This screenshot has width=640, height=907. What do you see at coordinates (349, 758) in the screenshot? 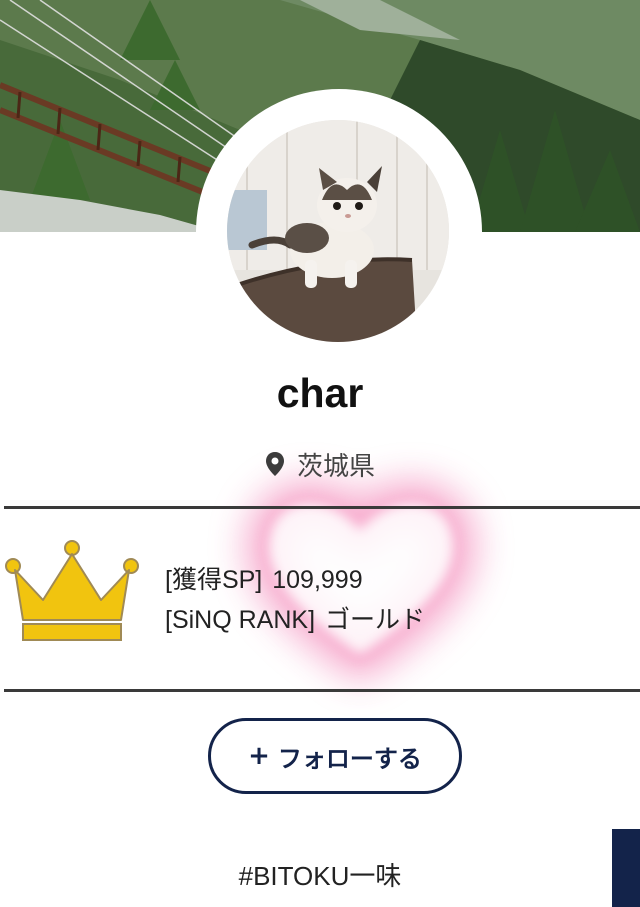
I see `follow-label: フォローする` at bounding box center [349, 758].